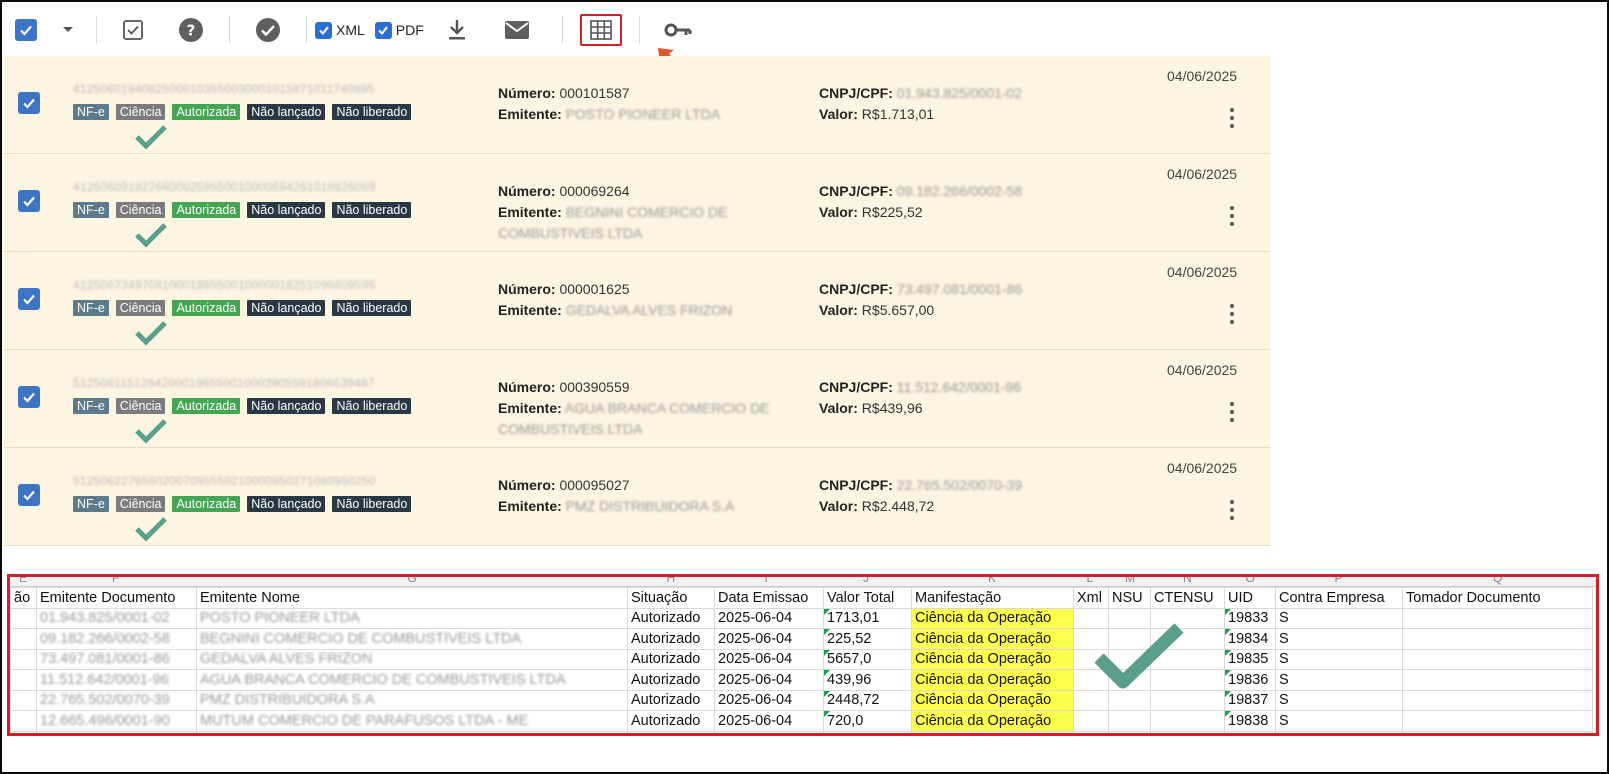 The image size is (1609, 774). What do you see at coordinates (68, 30) in the screenshot?
I see `dropdown-caret-icon` at bounding box center [68, 30].